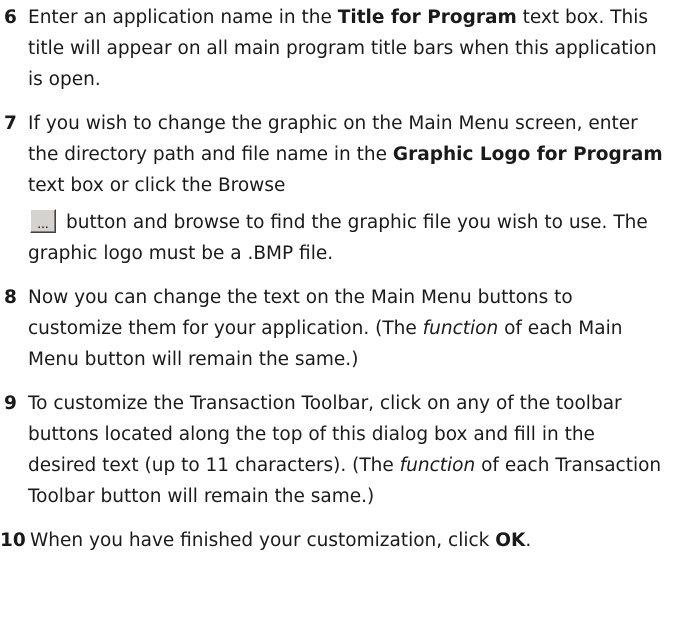 Image resolution: width=674 pixels, height=620 pixels. What do you see at coordinates (10, 123) in the screenshot?
I see `step-number: 7` at bounding box center [10, 123].